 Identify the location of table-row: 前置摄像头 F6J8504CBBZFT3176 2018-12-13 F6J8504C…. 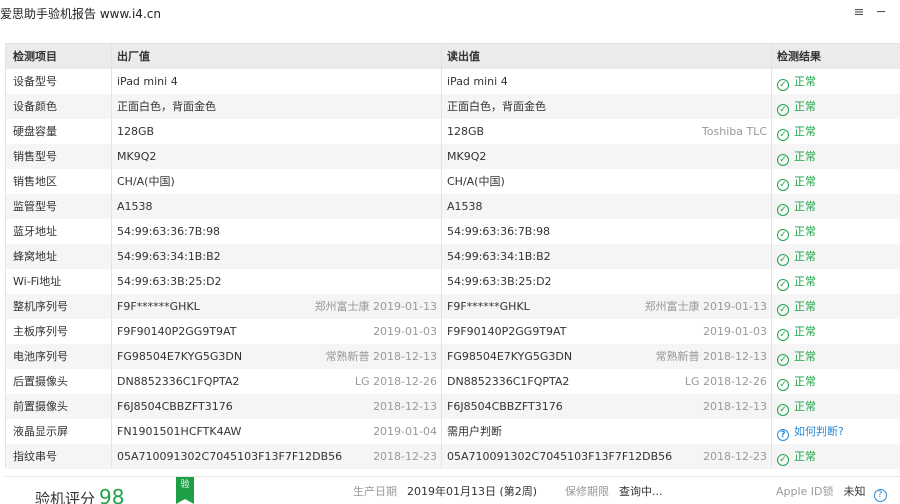
(453, 406).